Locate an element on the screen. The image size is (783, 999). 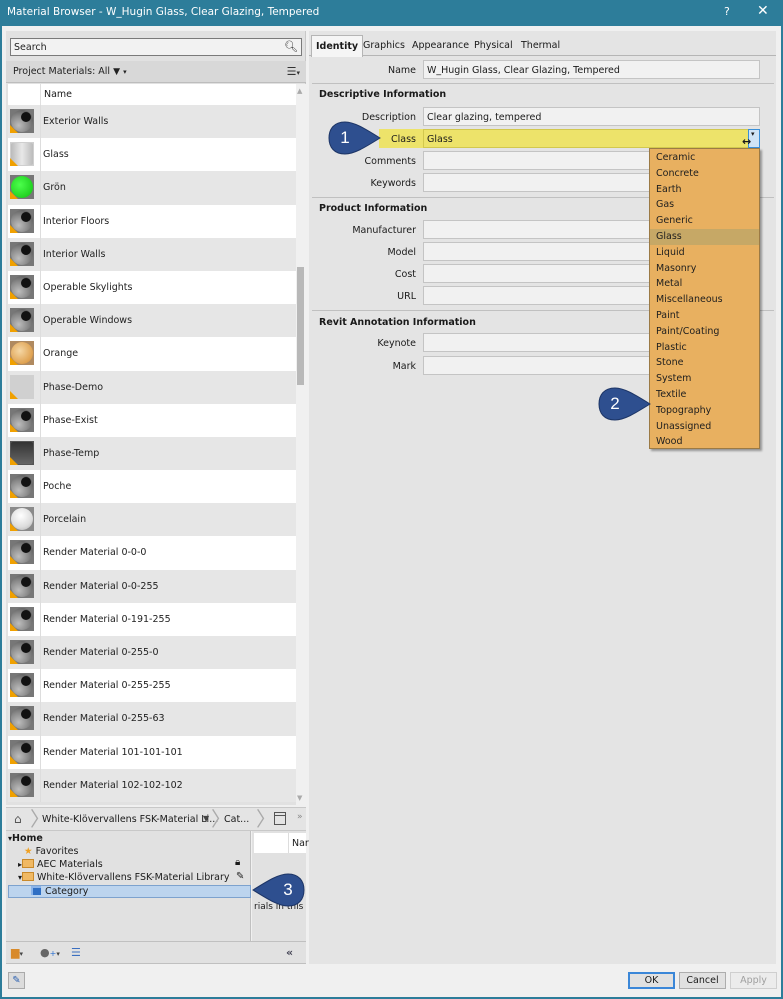
product-section-title: Product Information is located at coordinates (373, 208).